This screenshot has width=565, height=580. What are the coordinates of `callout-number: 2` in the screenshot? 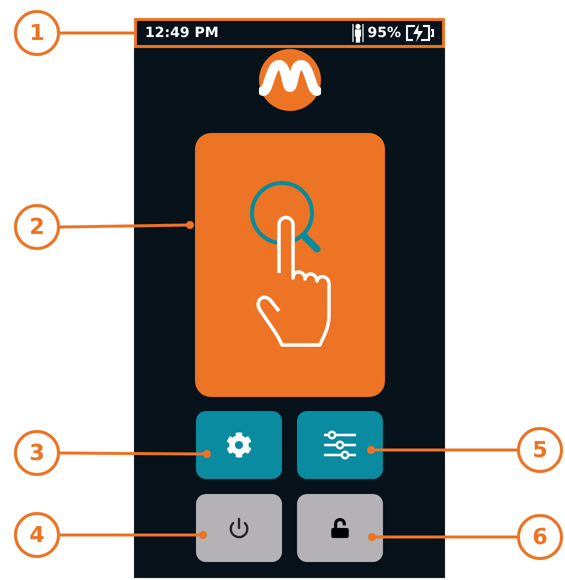 It's located at (37, 227).